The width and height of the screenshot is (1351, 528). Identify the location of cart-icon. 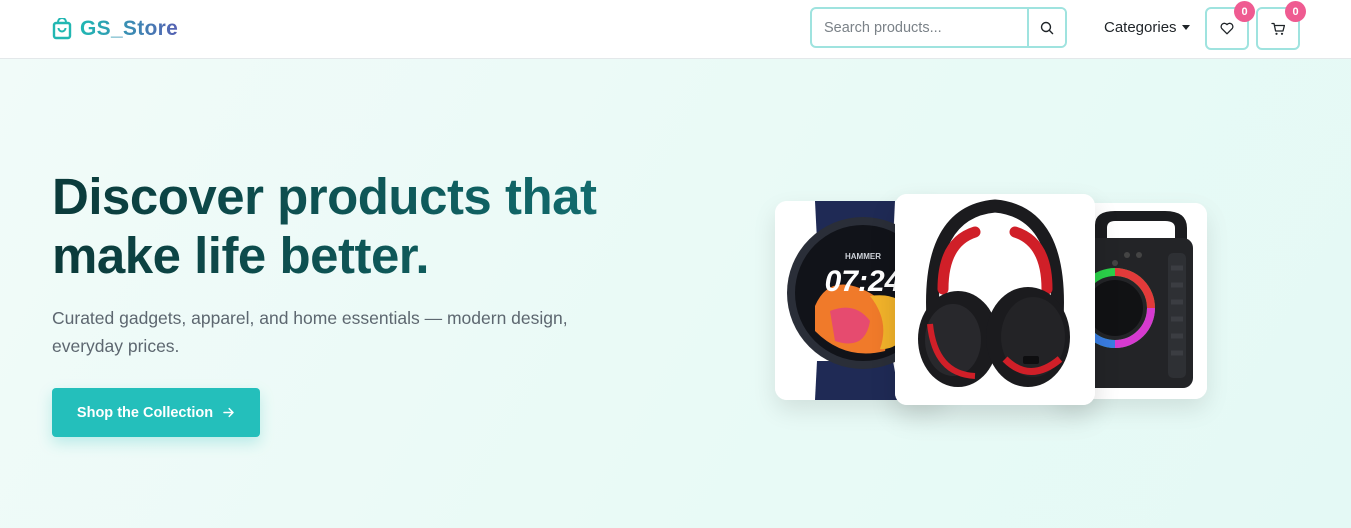
(1277, 28).